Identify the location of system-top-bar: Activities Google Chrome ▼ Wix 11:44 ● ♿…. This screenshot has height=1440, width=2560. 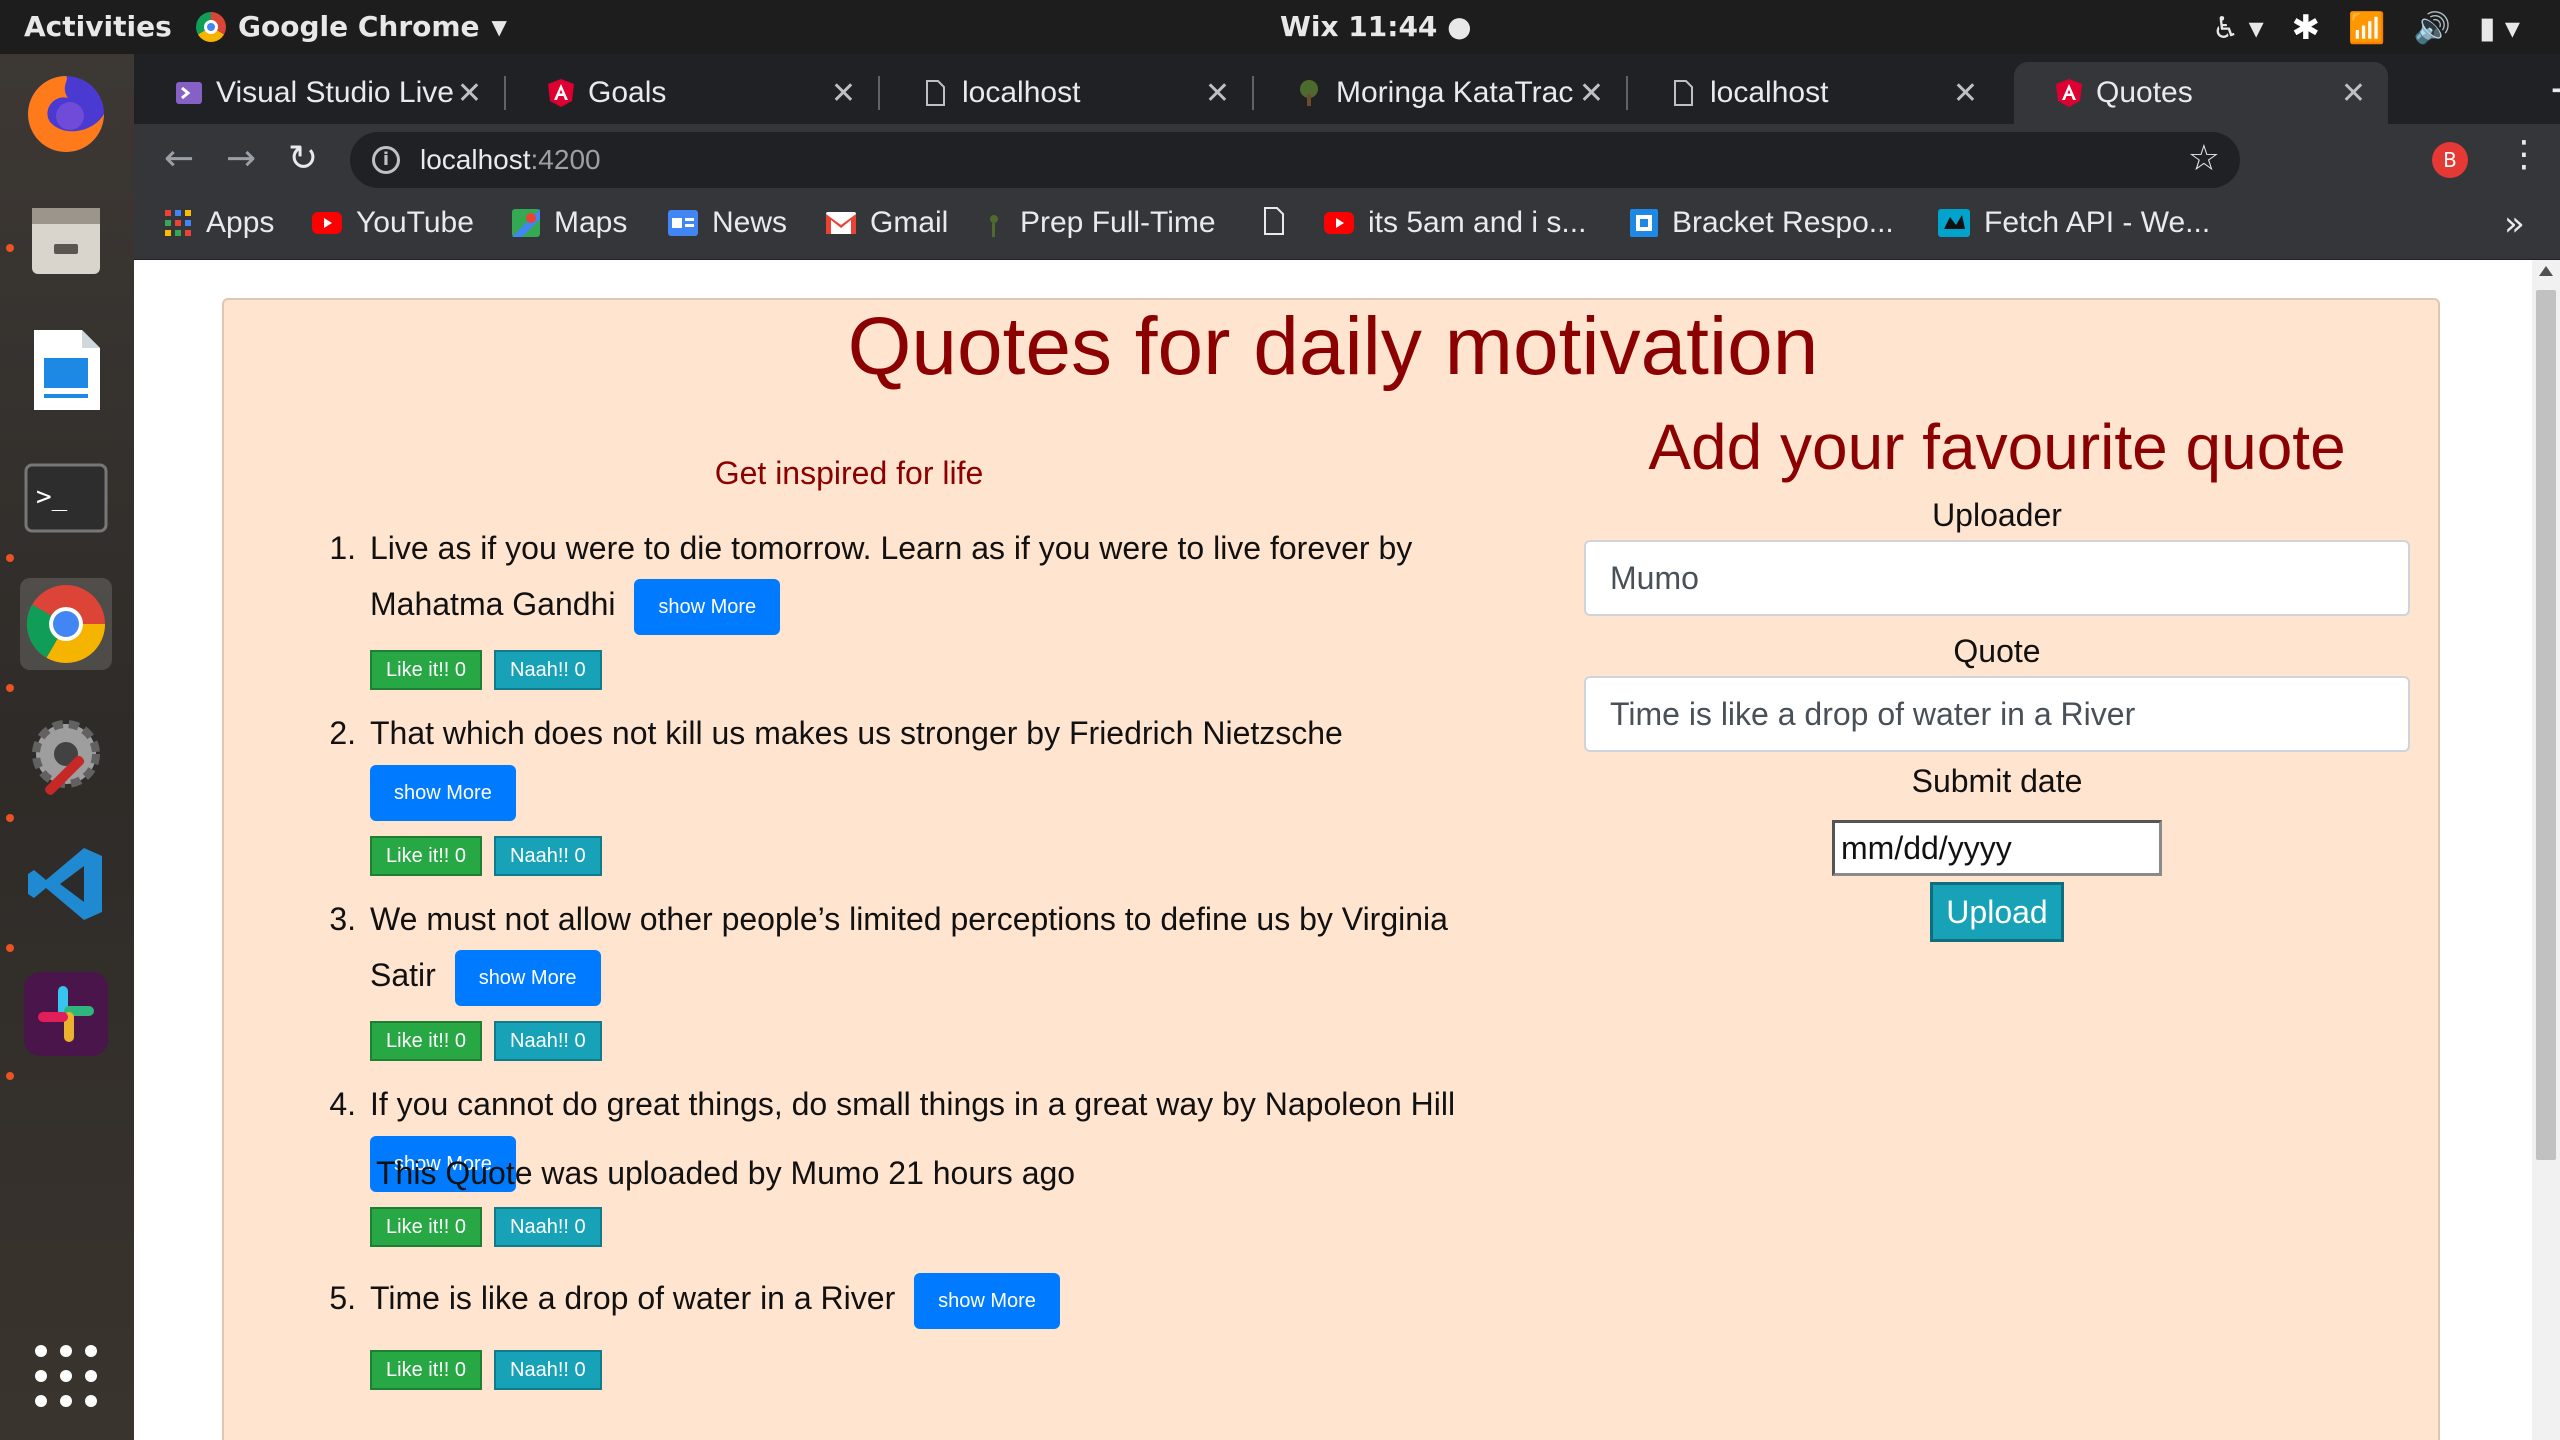
(1280, 27).